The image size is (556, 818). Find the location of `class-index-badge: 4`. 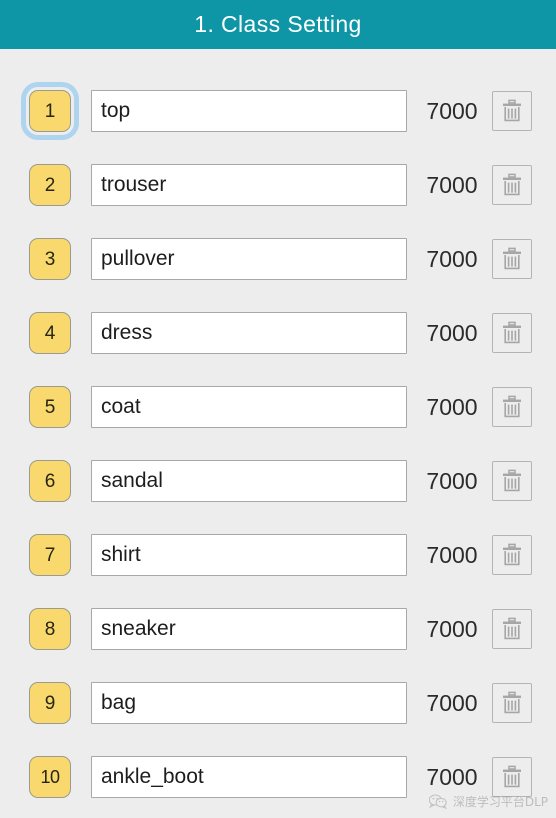

class-index-badge: 4 is located at coordinates (50, 333).